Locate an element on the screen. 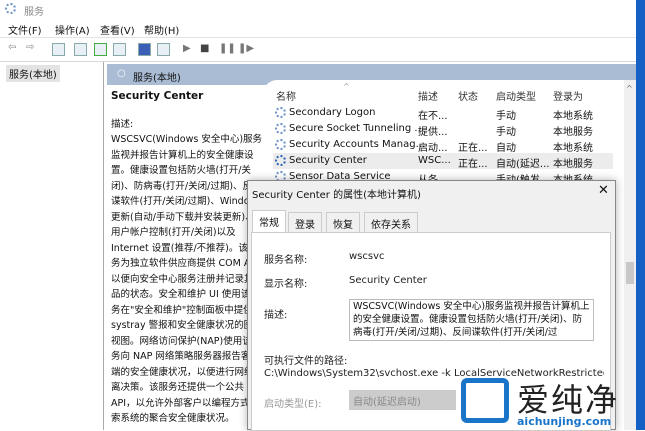 The height and width of the screenshot is (431, 645). display-name-value: Security Center is located at coordinates (388, 280).